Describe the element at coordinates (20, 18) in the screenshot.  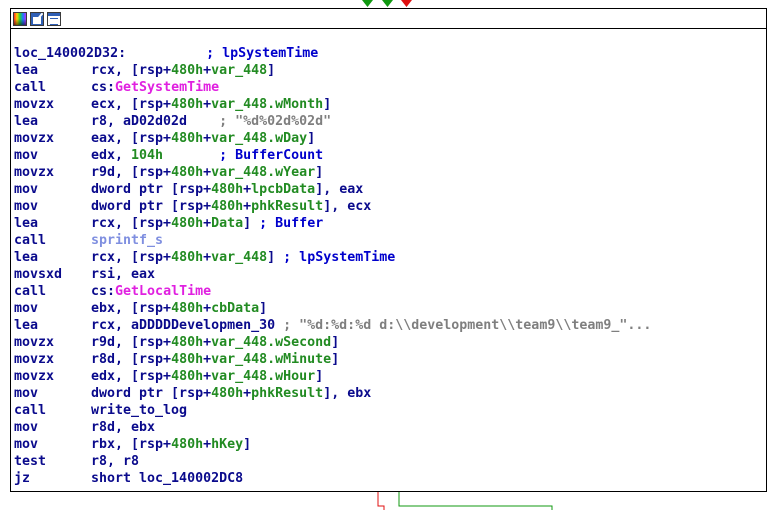
I see `color-picker-icon` at that location.